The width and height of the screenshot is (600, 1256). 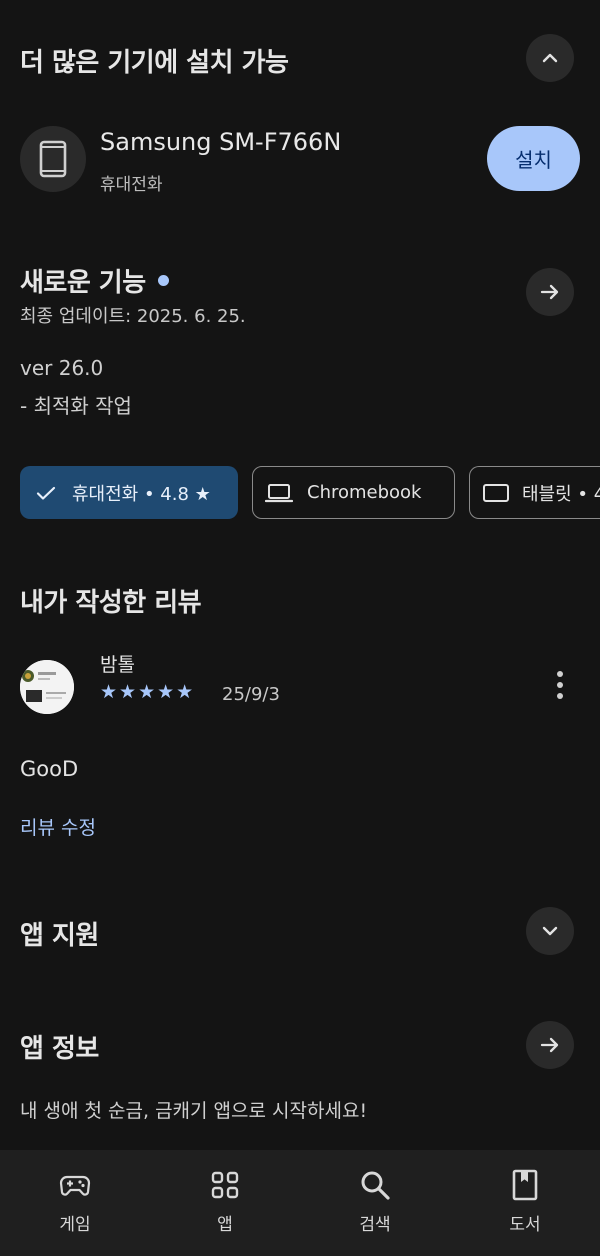 I want to click on bottom-navigation: 게임 앱 검색 도서, so click(x=300, y=1203).